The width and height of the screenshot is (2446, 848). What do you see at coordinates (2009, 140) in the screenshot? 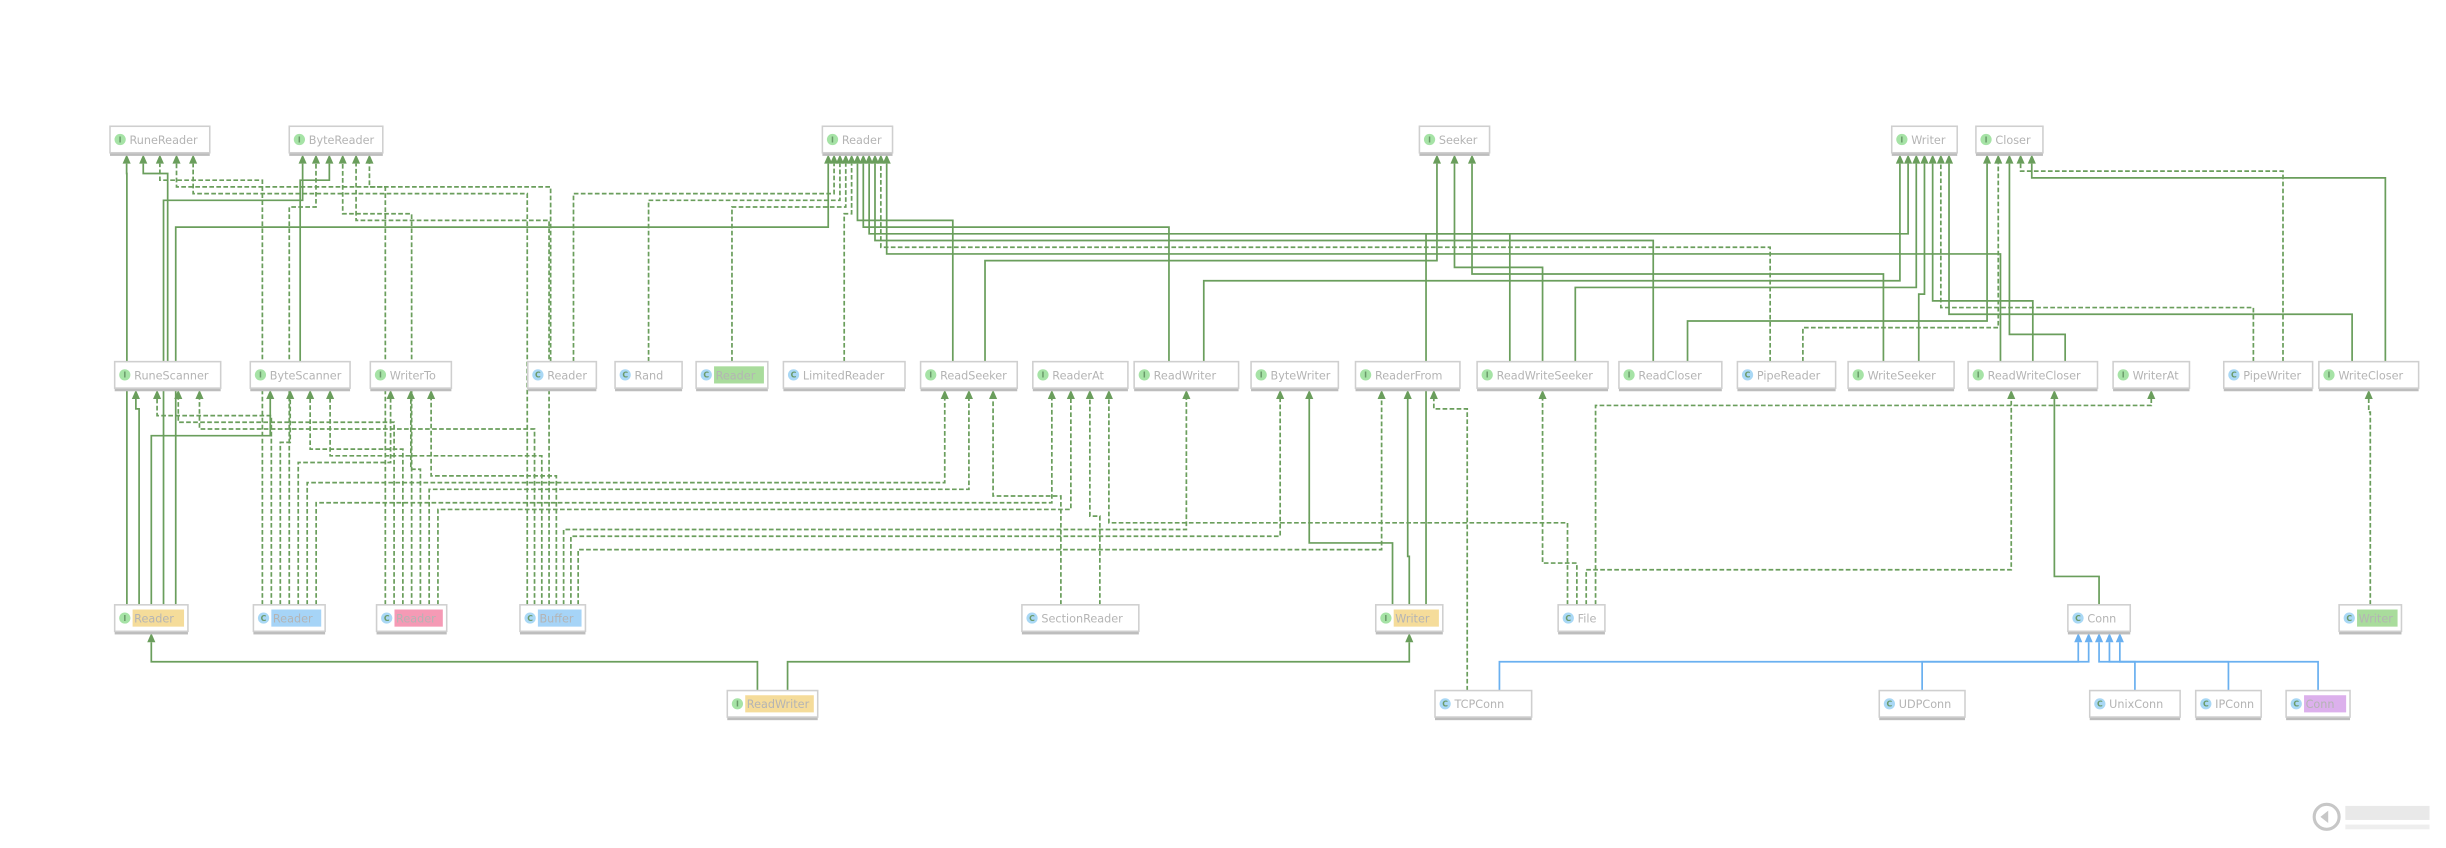
I see `node-Closer: I Closer` at bounding box center [2009, 140].